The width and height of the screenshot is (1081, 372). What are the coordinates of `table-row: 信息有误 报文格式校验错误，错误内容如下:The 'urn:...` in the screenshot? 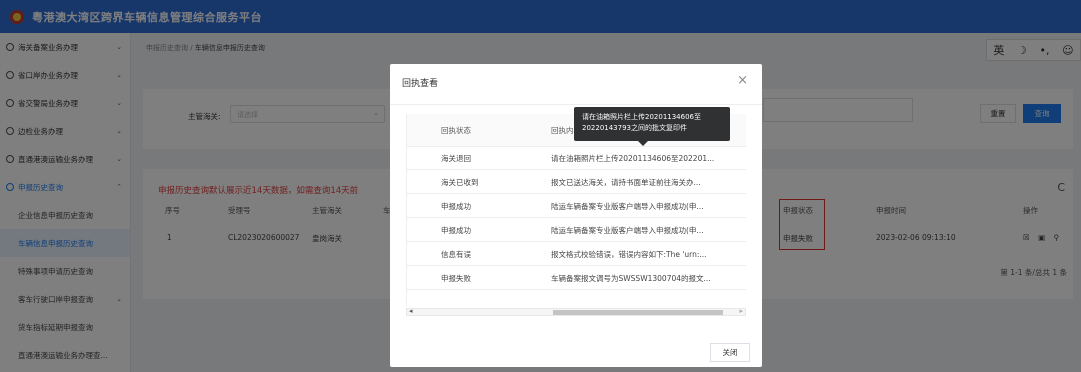 It's located at (576, 254).